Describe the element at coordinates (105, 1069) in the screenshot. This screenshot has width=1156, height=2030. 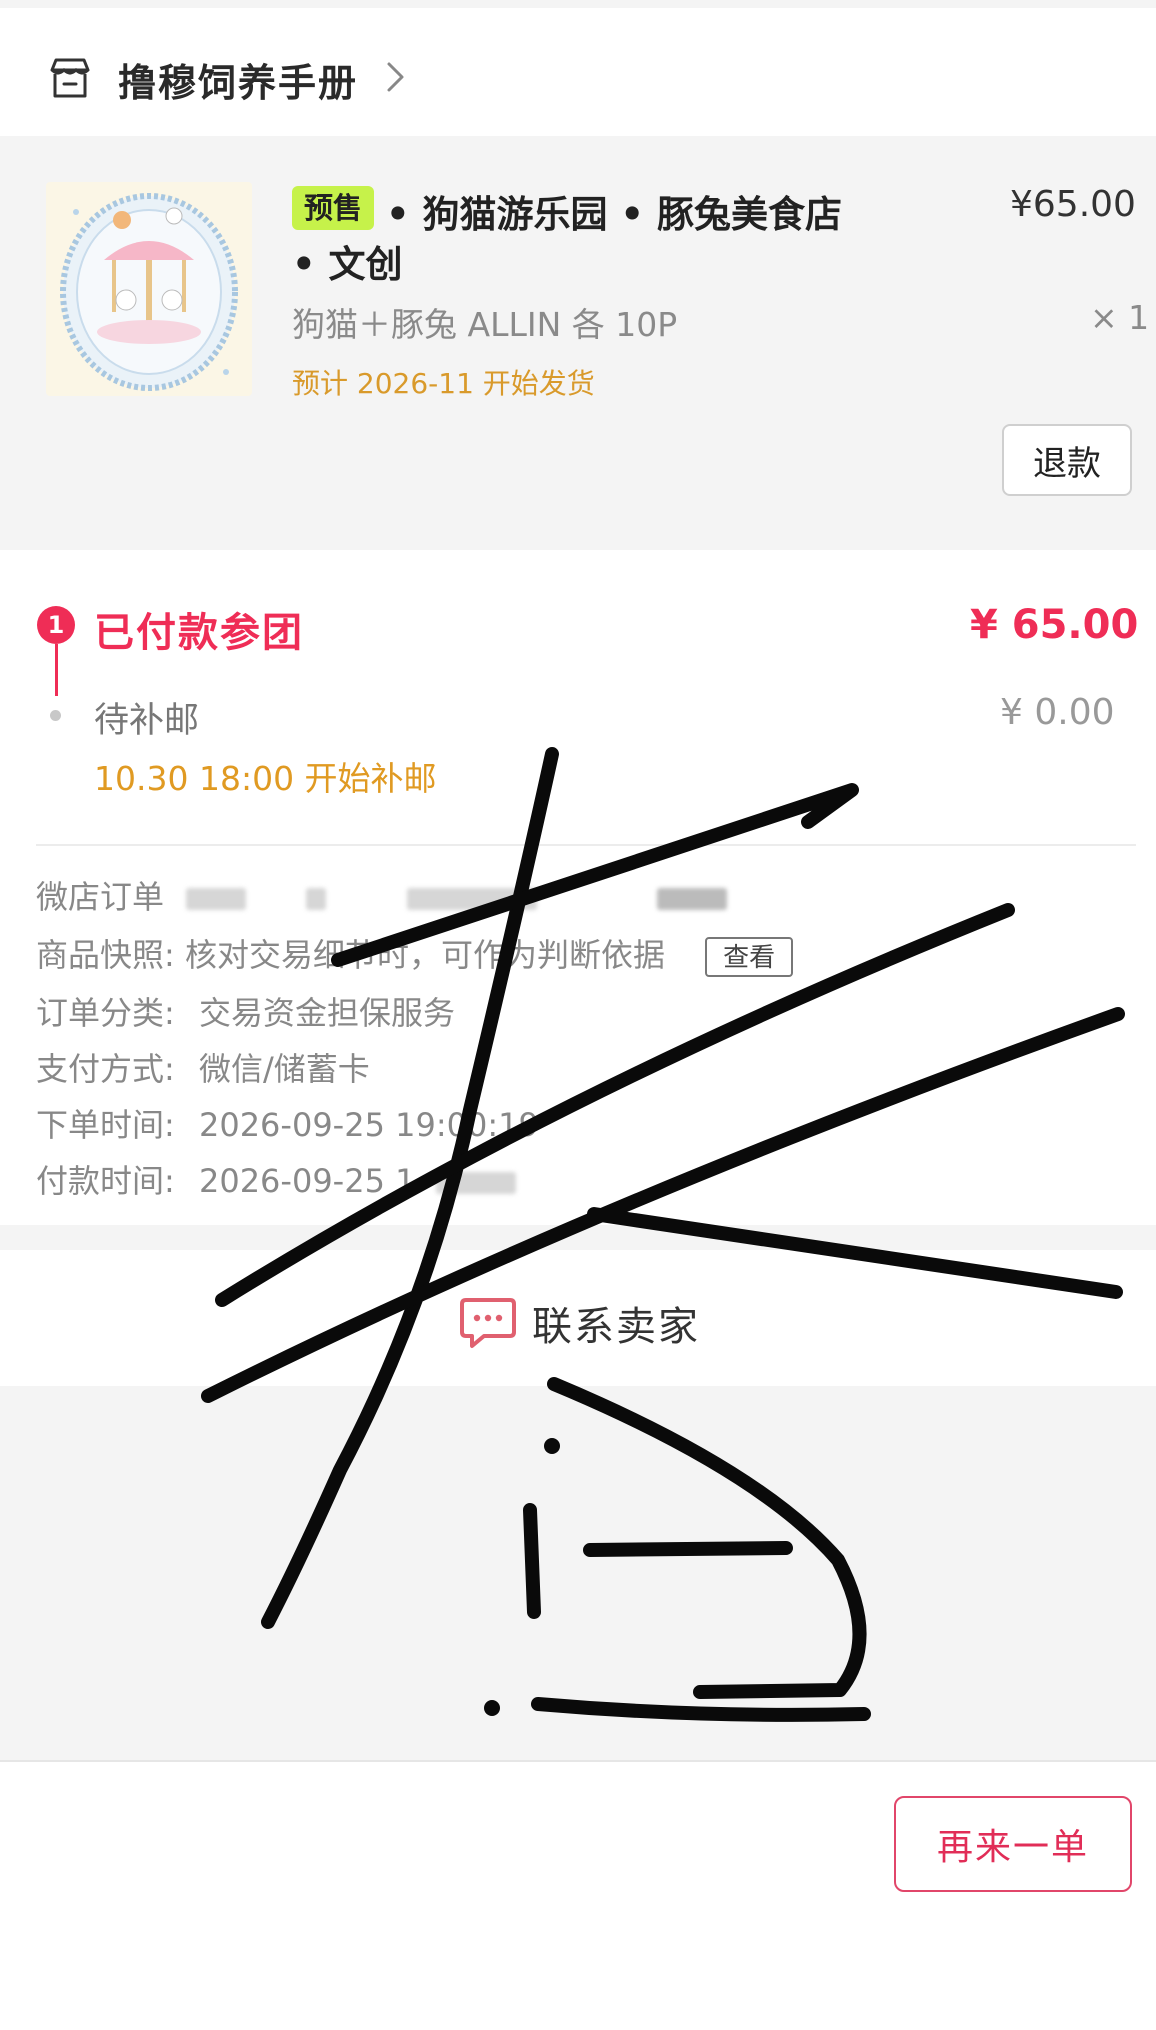
I see `payment-method-label: 支付方式:` at that location.